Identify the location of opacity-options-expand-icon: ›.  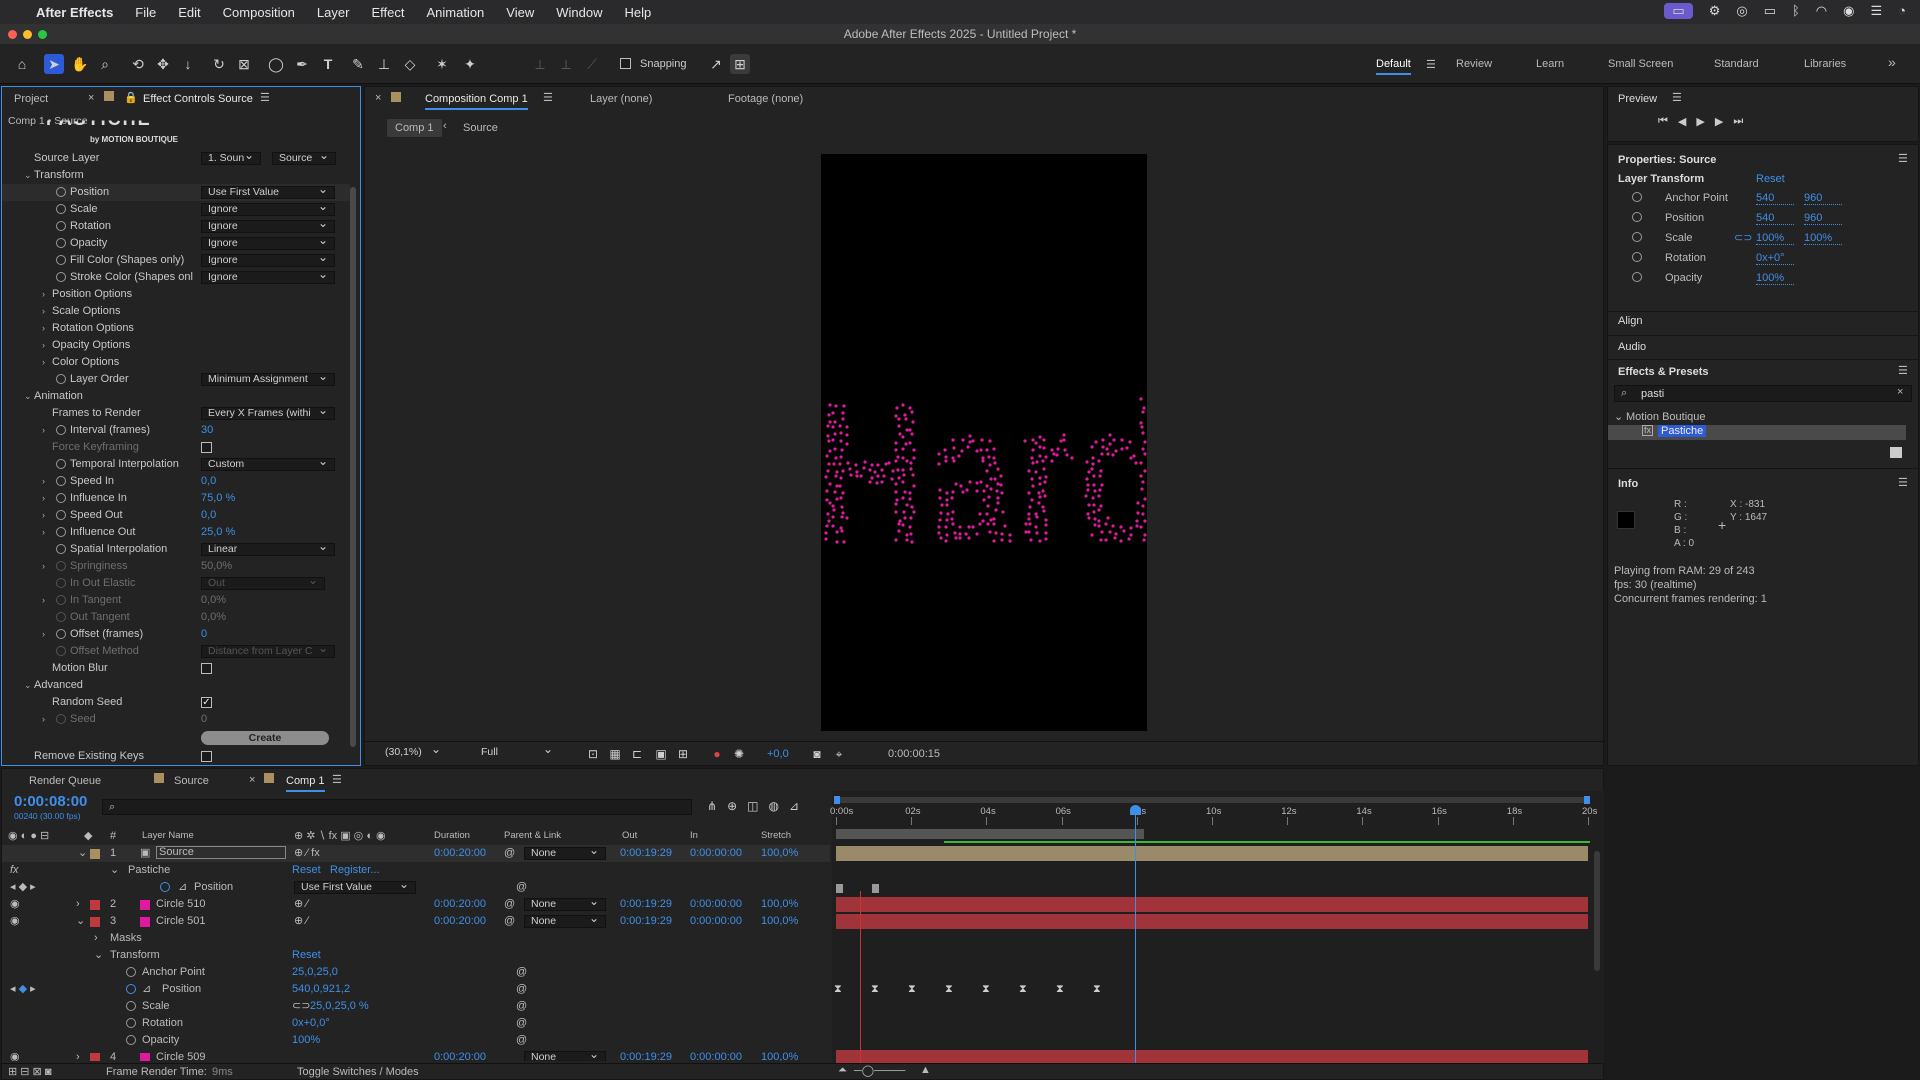
(43, 345).